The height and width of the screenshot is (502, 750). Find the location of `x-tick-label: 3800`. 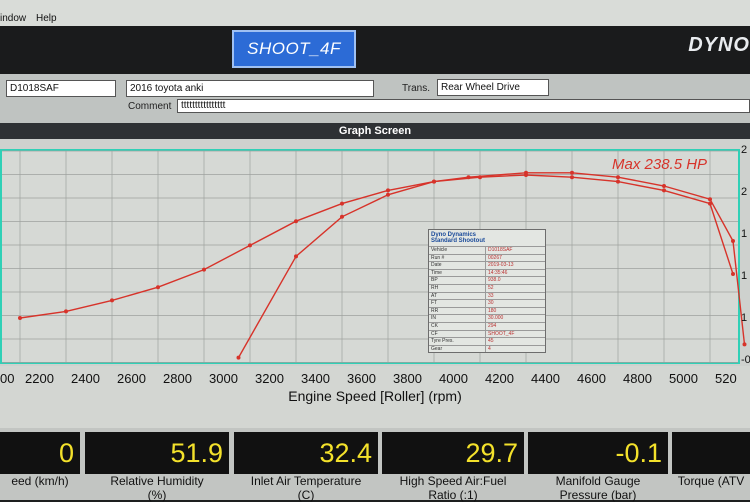

x-tick-label: 3800 is located at coordinates (407, 378).